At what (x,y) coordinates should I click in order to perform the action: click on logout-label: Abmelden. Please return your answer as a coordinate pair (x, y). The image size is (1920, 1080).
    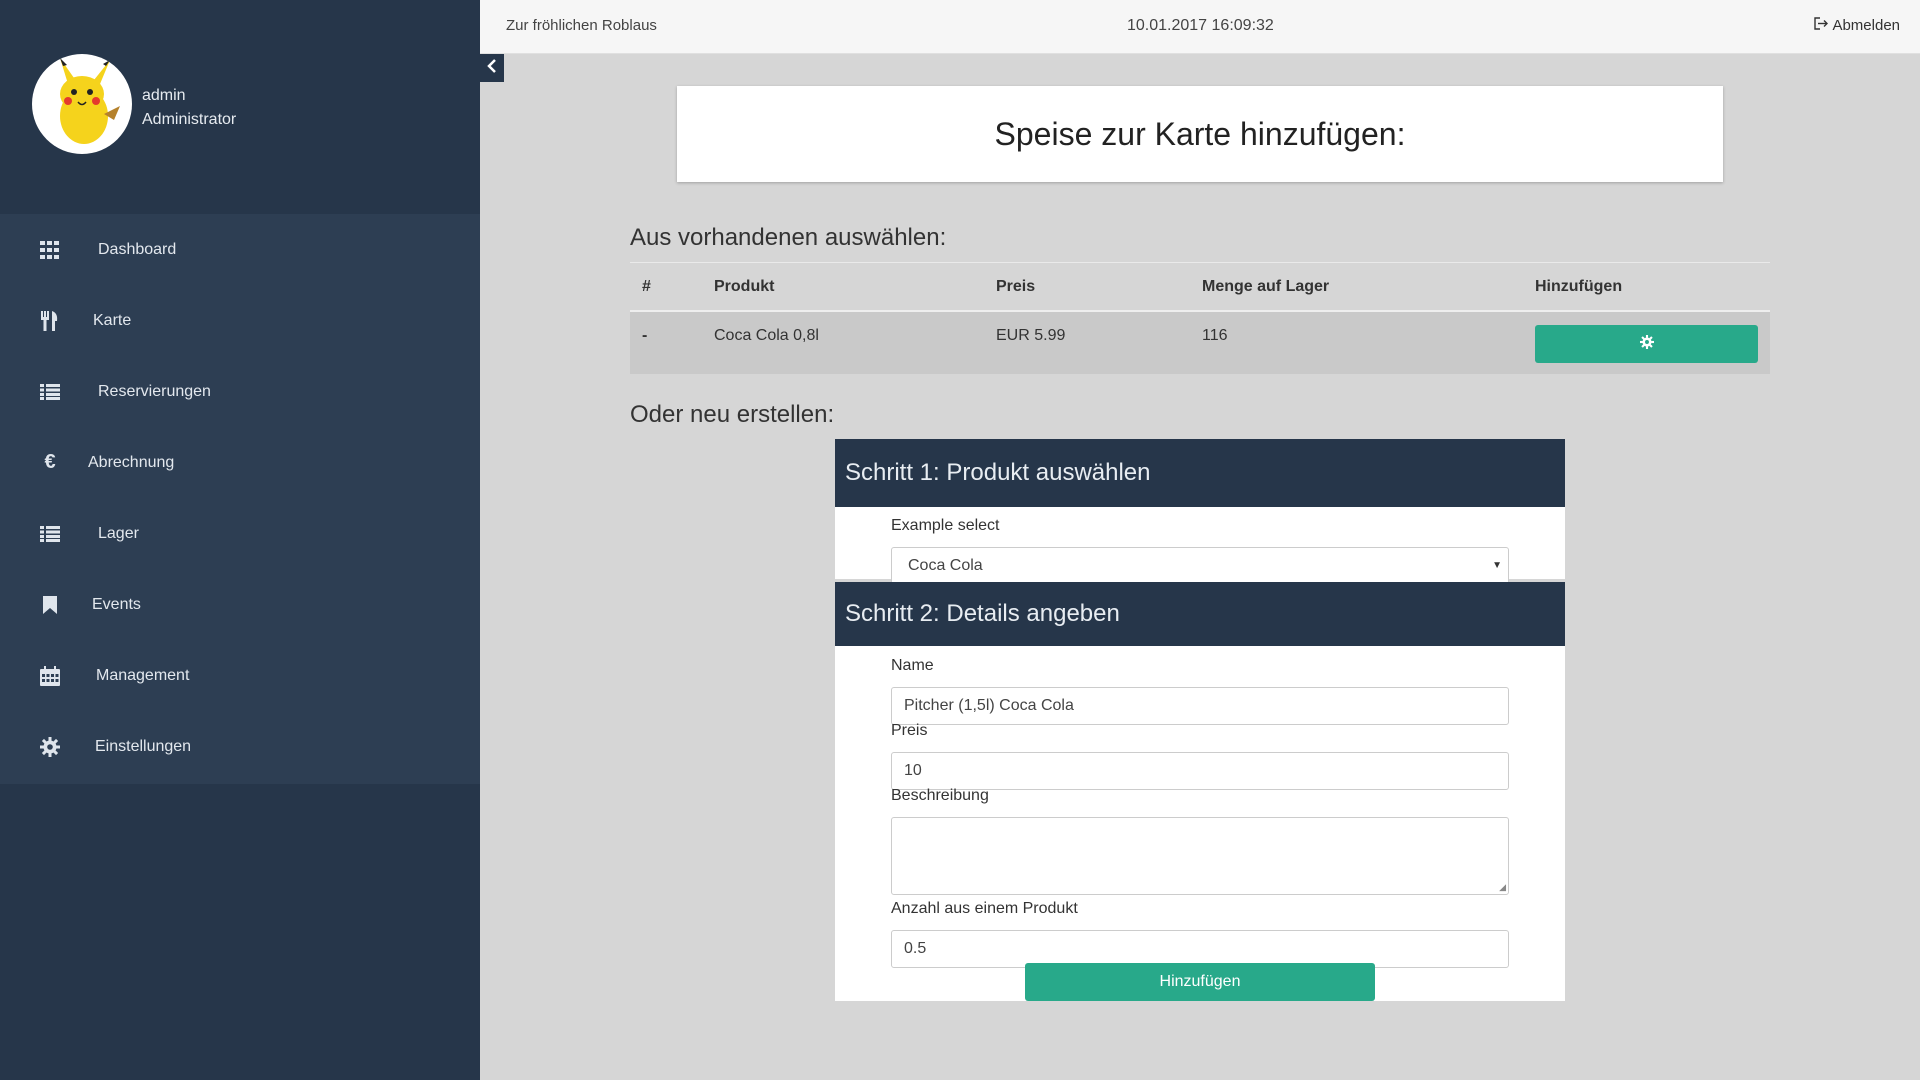
    Looking at the image, I should click on (1866, 25).